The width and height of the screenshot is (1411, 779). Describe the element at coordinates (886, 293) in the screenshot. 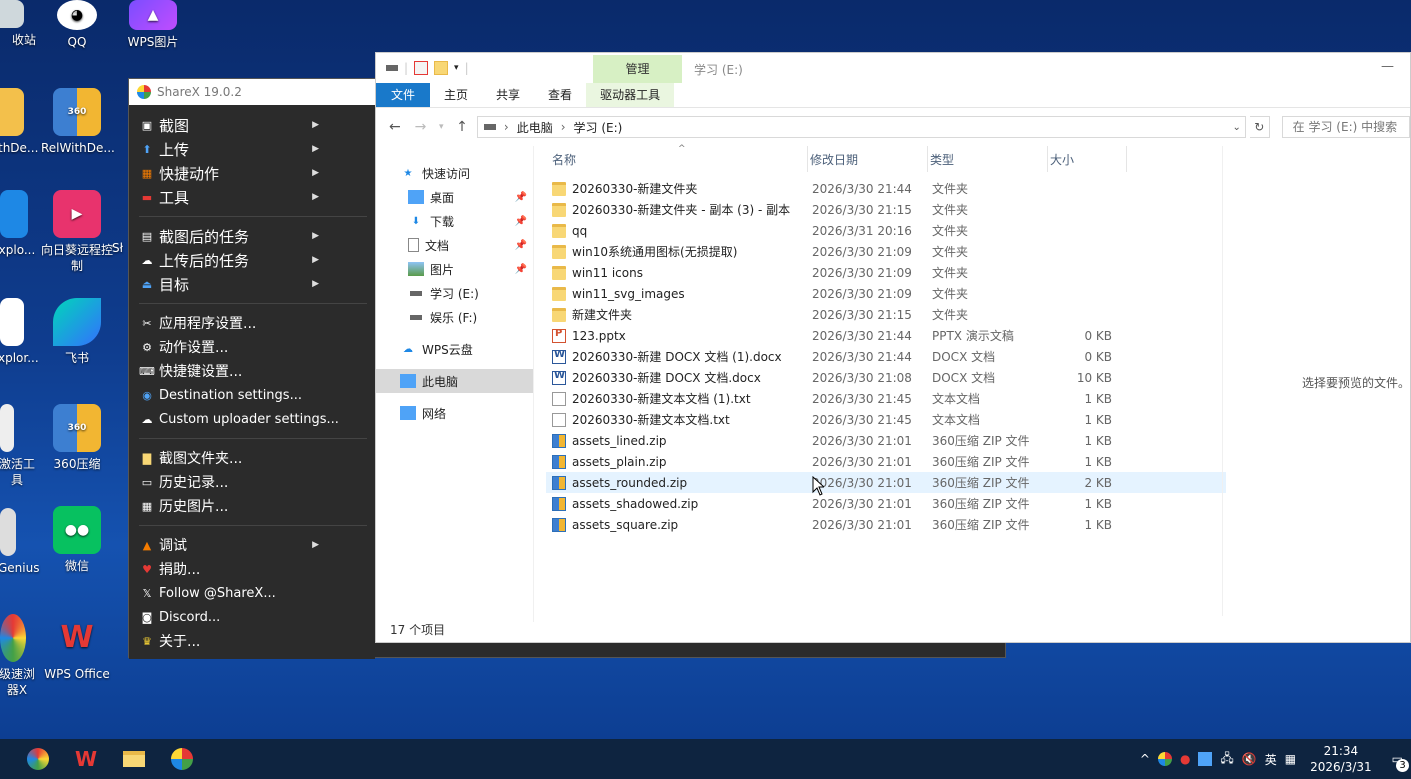

I see `file-row: win11_svg_images 2026/3/30 21:09 文件夹` at that location.